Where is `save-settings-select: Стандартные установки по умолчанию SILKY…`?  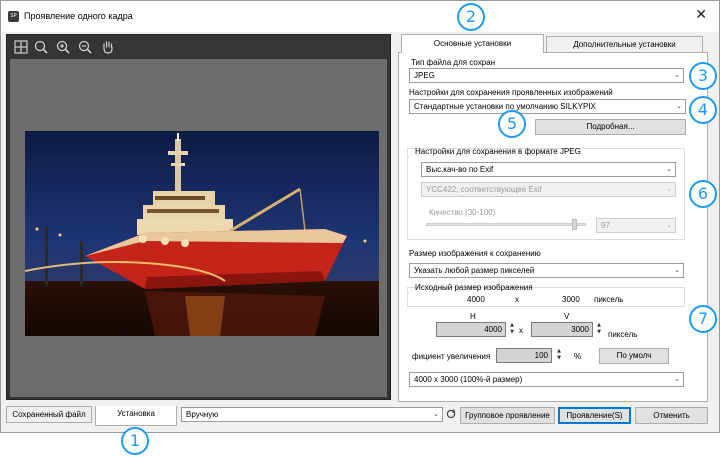 save-settings-select: Стандартные установки по умолчанию SILKY… is located at coordinates (547, 106).